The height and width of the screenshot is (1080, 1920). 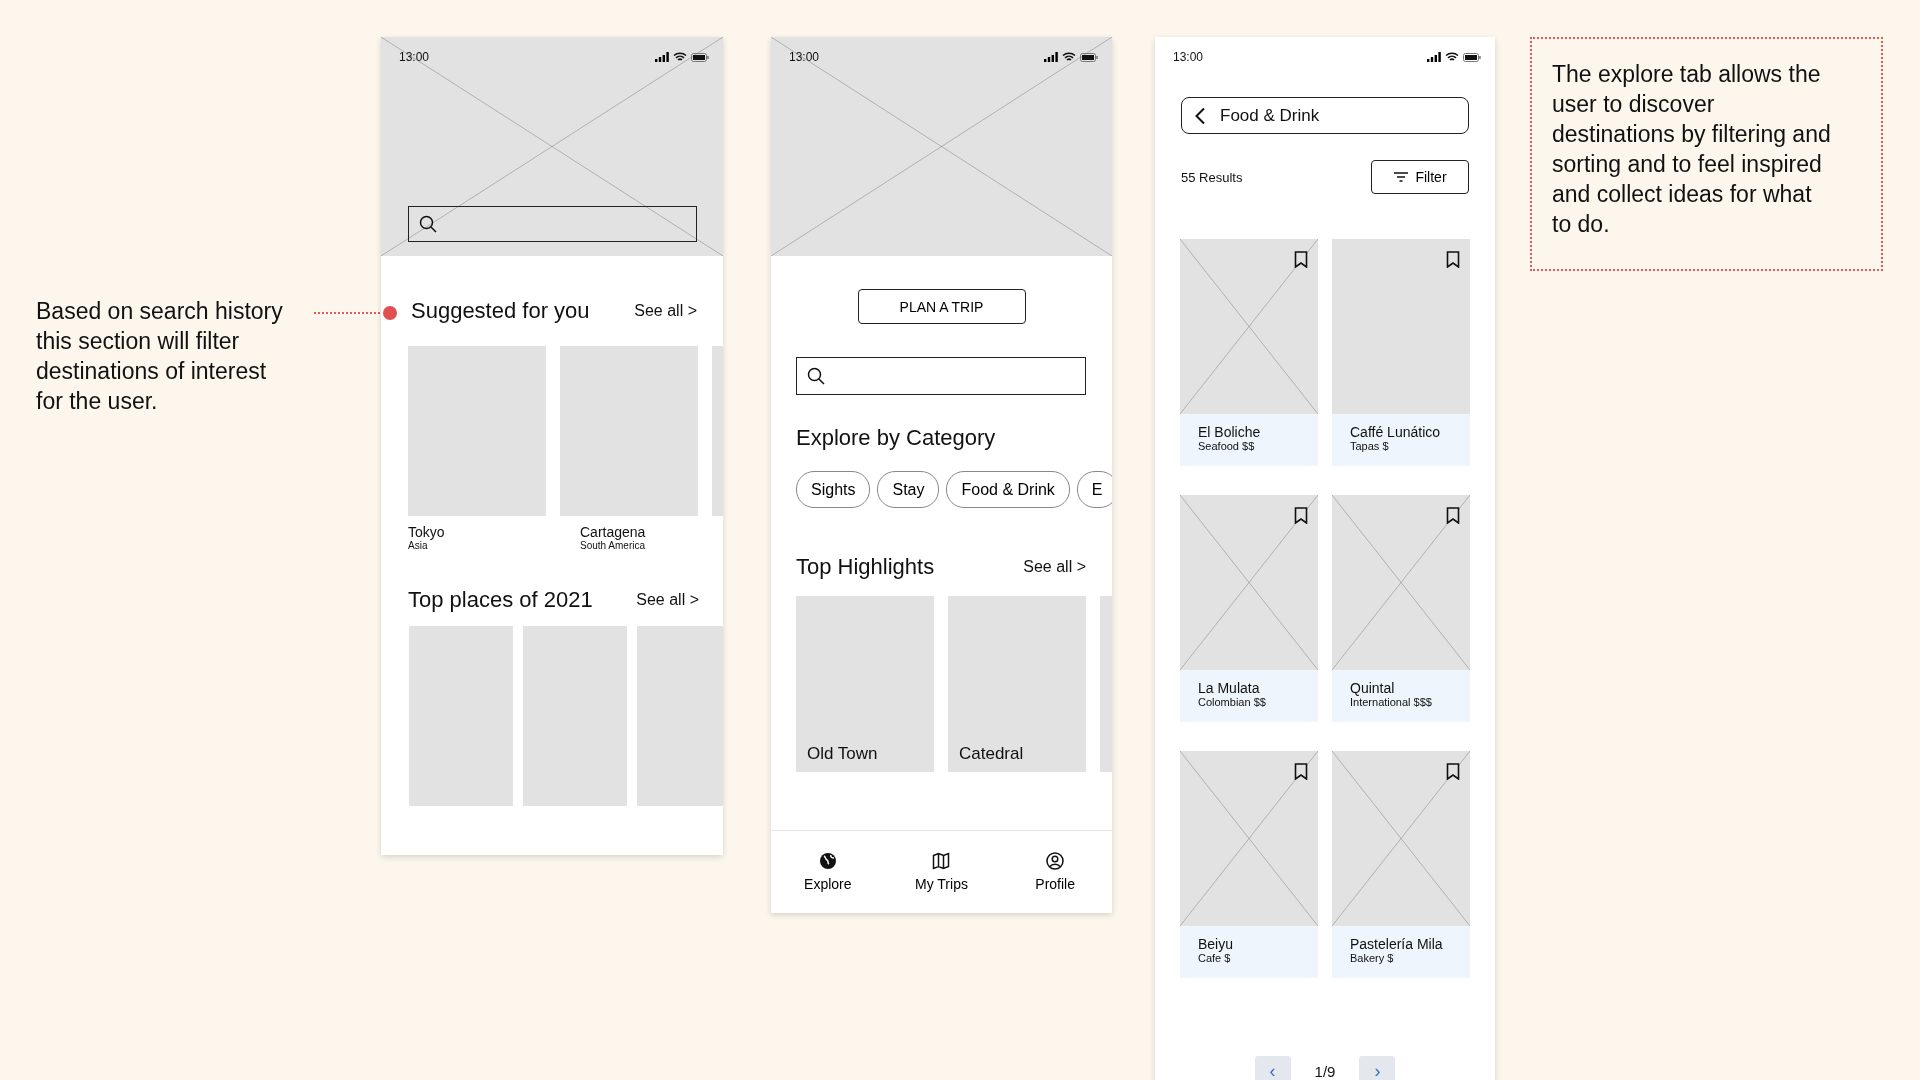 I want to click on nav-tab: Profile, so click(x=1055, y=872).